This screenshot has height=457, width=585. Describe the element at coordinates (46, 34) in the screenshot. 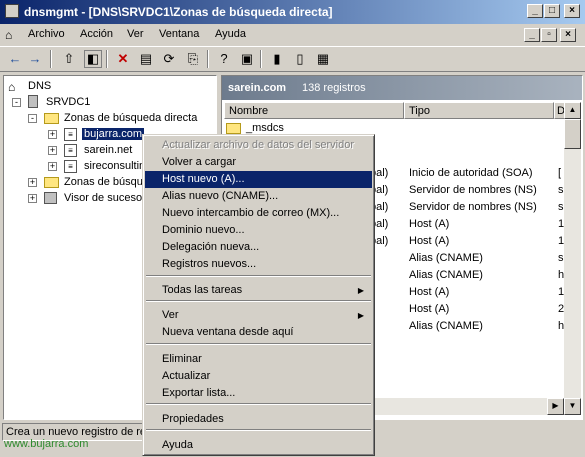

I see `menu-archivo: Archivo` at that location.